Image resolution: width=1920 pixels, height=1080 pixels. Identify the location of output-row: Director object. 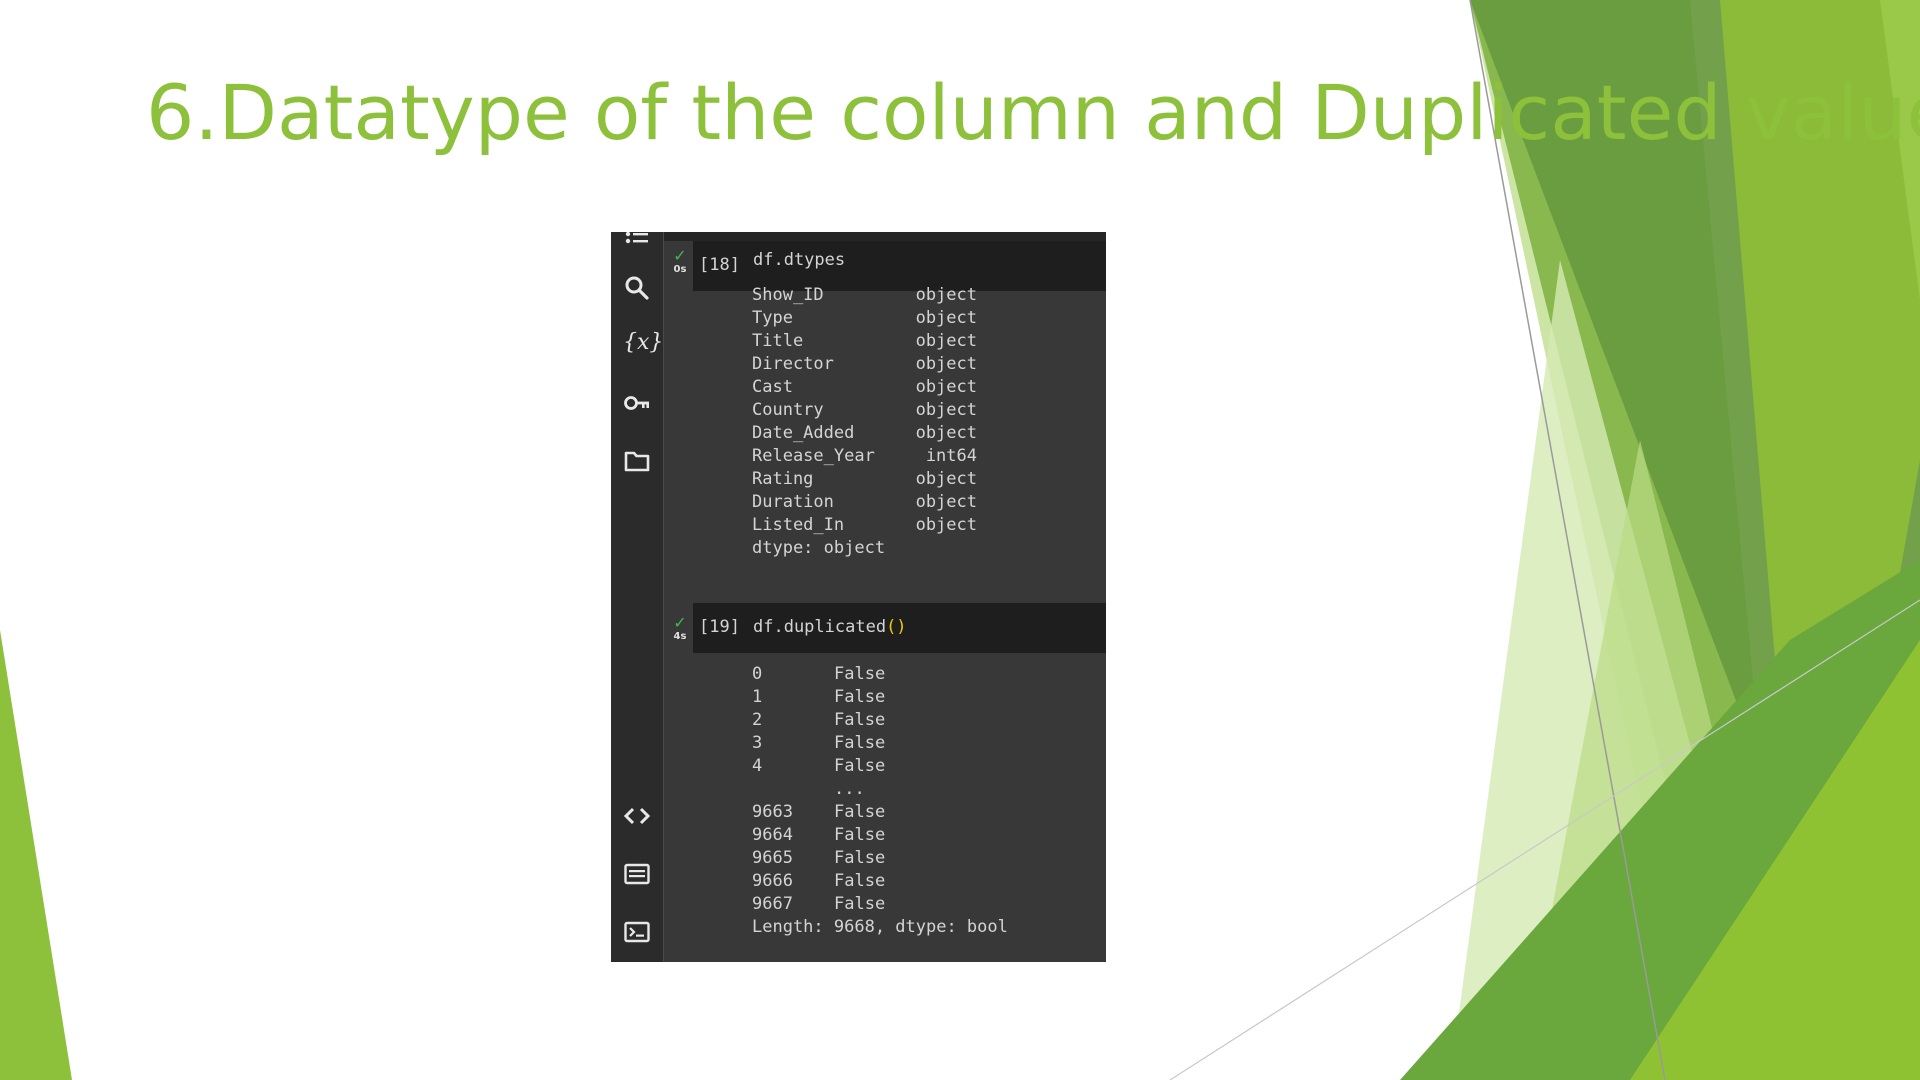
(864, 364).